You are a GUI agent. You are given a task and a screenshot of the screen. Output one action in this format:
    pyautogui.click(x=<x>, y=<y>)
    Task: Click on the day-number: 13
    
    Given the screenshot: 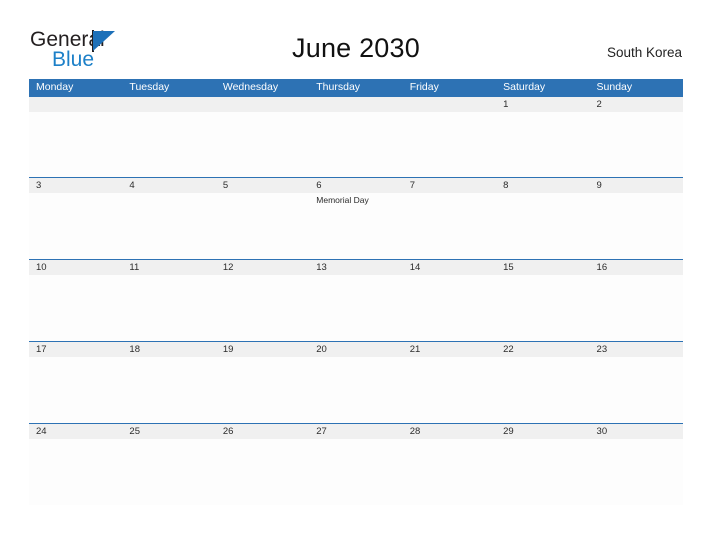 What is the action you would take?
    pyautogui.click(x=355, y=267)
    